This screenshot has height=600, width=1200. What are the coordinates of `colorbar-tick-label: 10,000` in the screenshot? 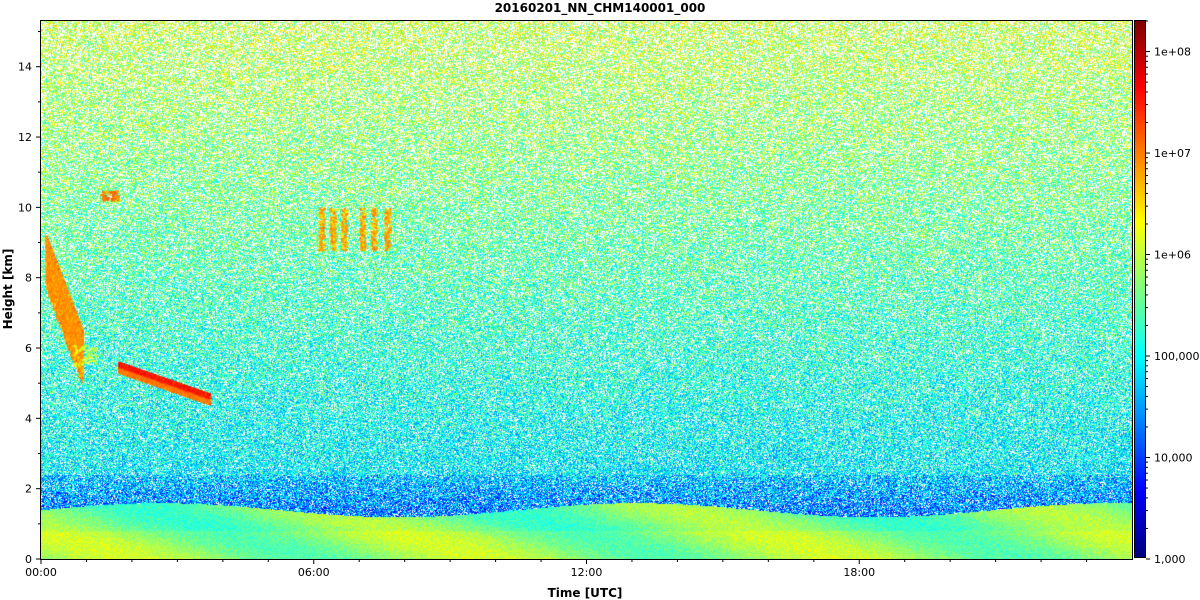 It's located at (1173, 458).